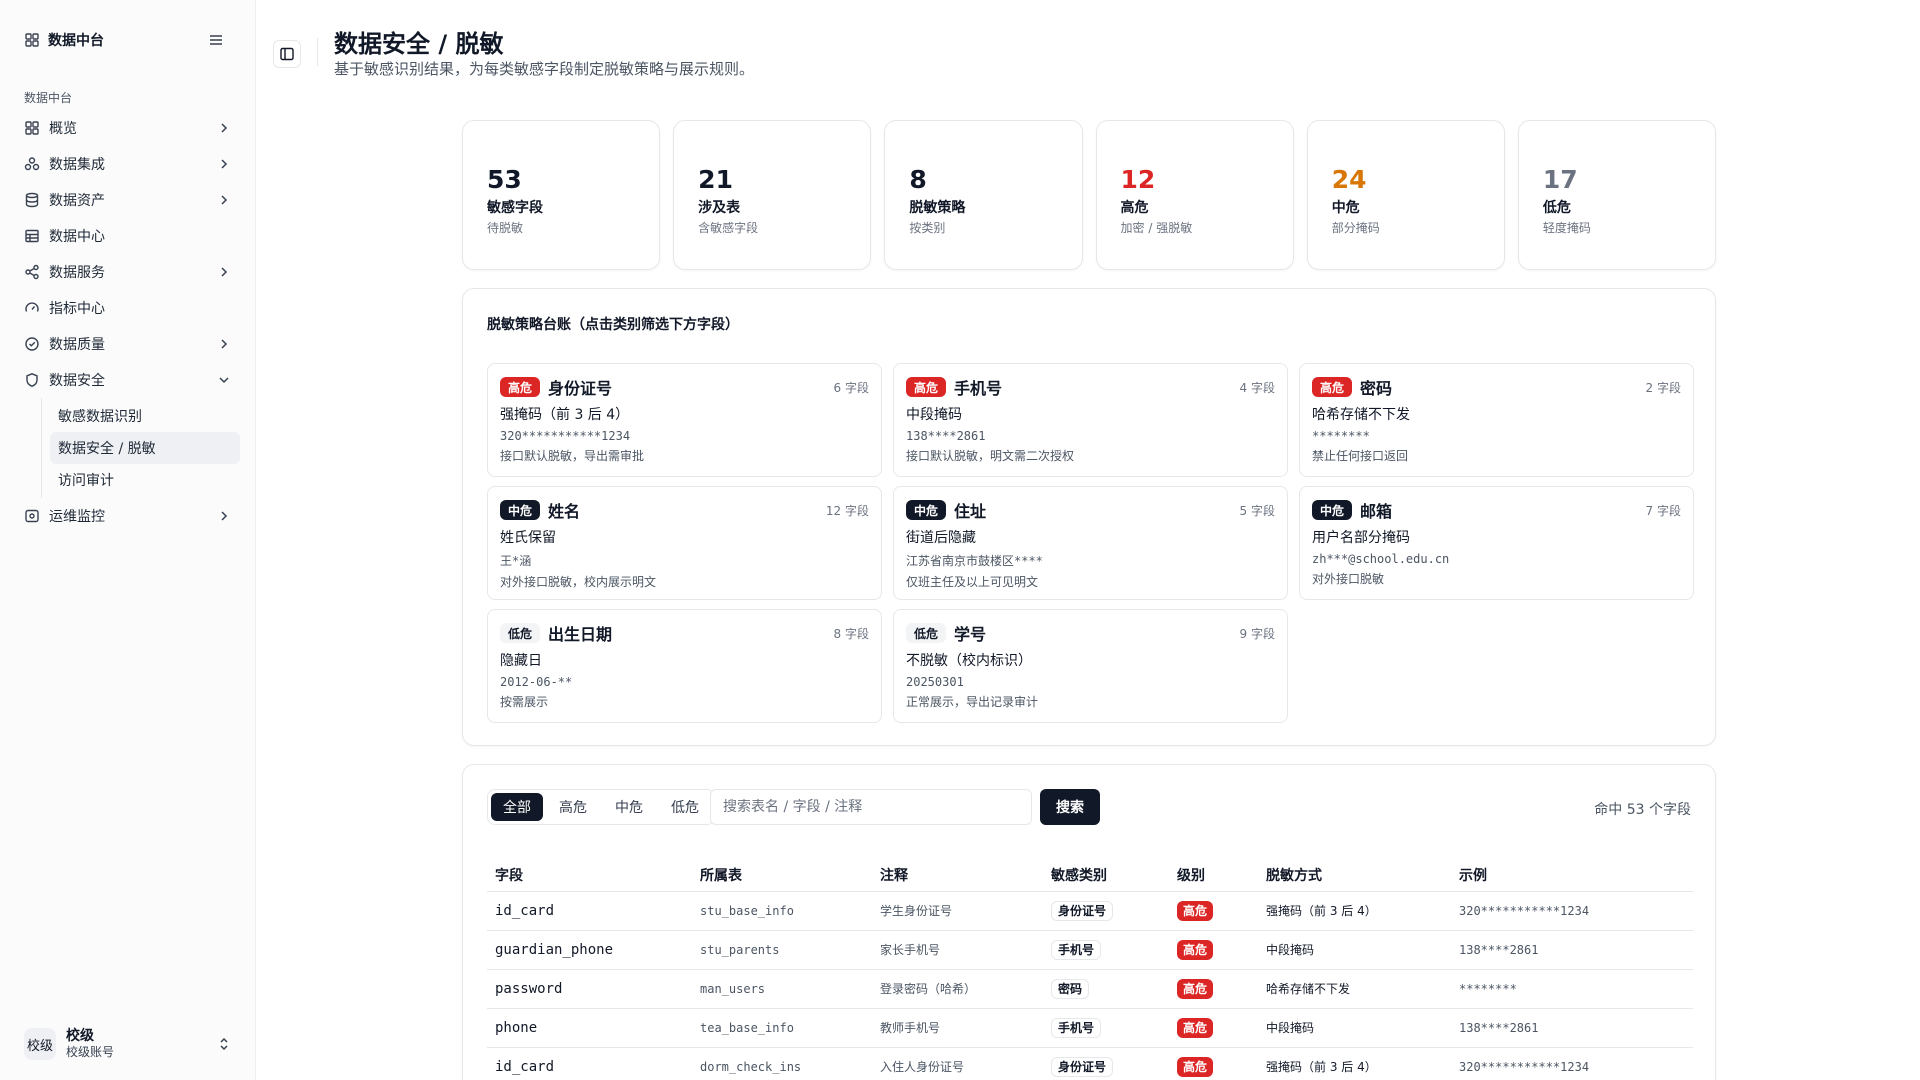 The width and height of the screenshot is (1920, 1080). I want to click on sidebar-item-label: 数据资产, so click(77, 201).